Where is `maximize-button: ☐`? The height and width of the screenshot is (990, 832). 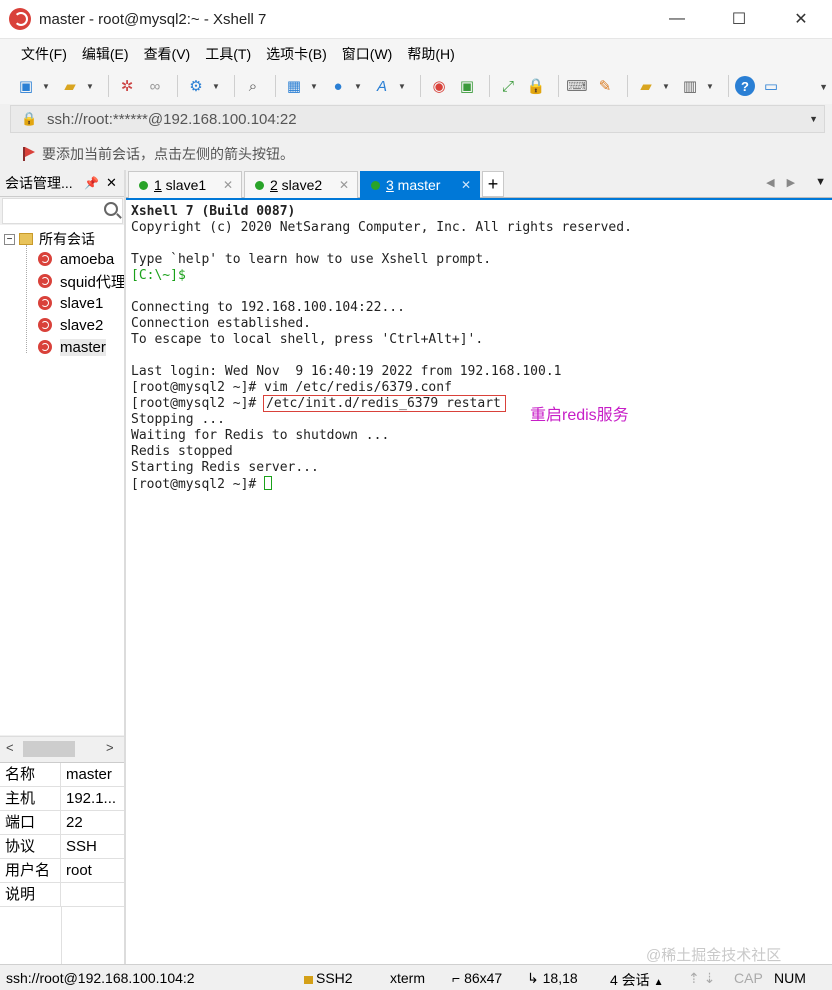
maximize-button: ☐ is located at coordinates (739, 19).